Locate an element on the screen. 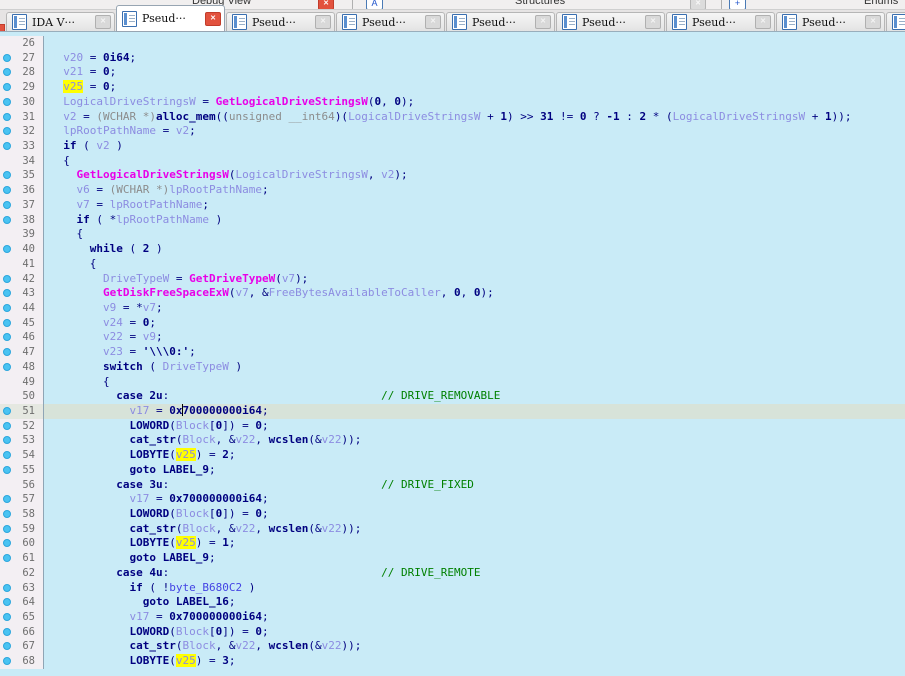 The width and height of the screenshot is (905, 676). code-line: 52 LOWORD(Block[0]) = 0; is located at coordinates (452, 426).